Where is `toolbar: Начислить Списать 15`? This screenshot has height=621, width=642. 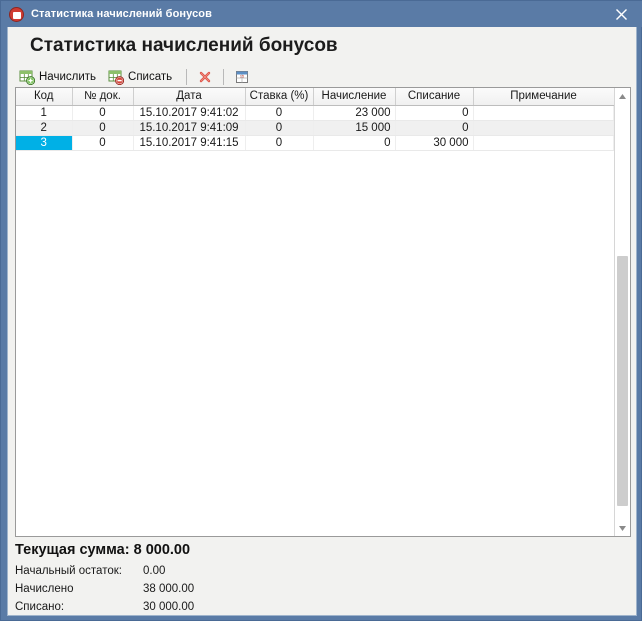 toolbar: Начислить Списать 15 is located at coordinates (133, 77).